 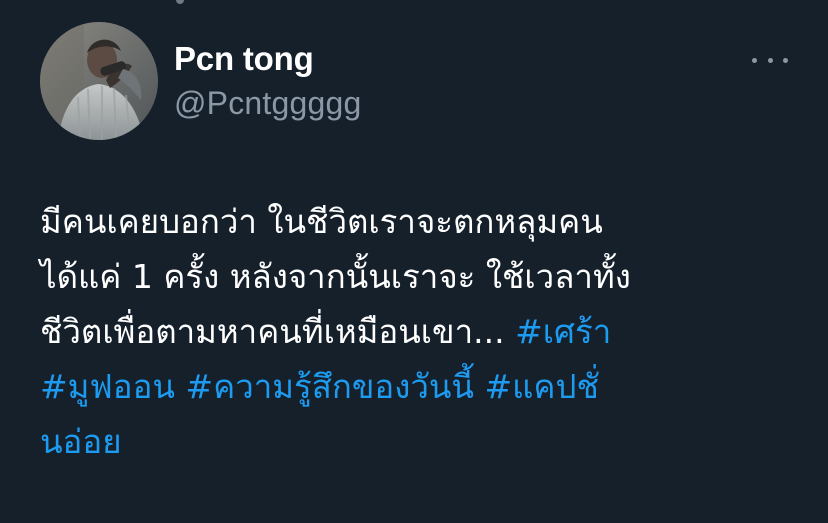 I want to click on tweet-line: #มูฟออน #ความรู้สึกของวันนี้ #แคปชั่, so click(x=420, y=386).